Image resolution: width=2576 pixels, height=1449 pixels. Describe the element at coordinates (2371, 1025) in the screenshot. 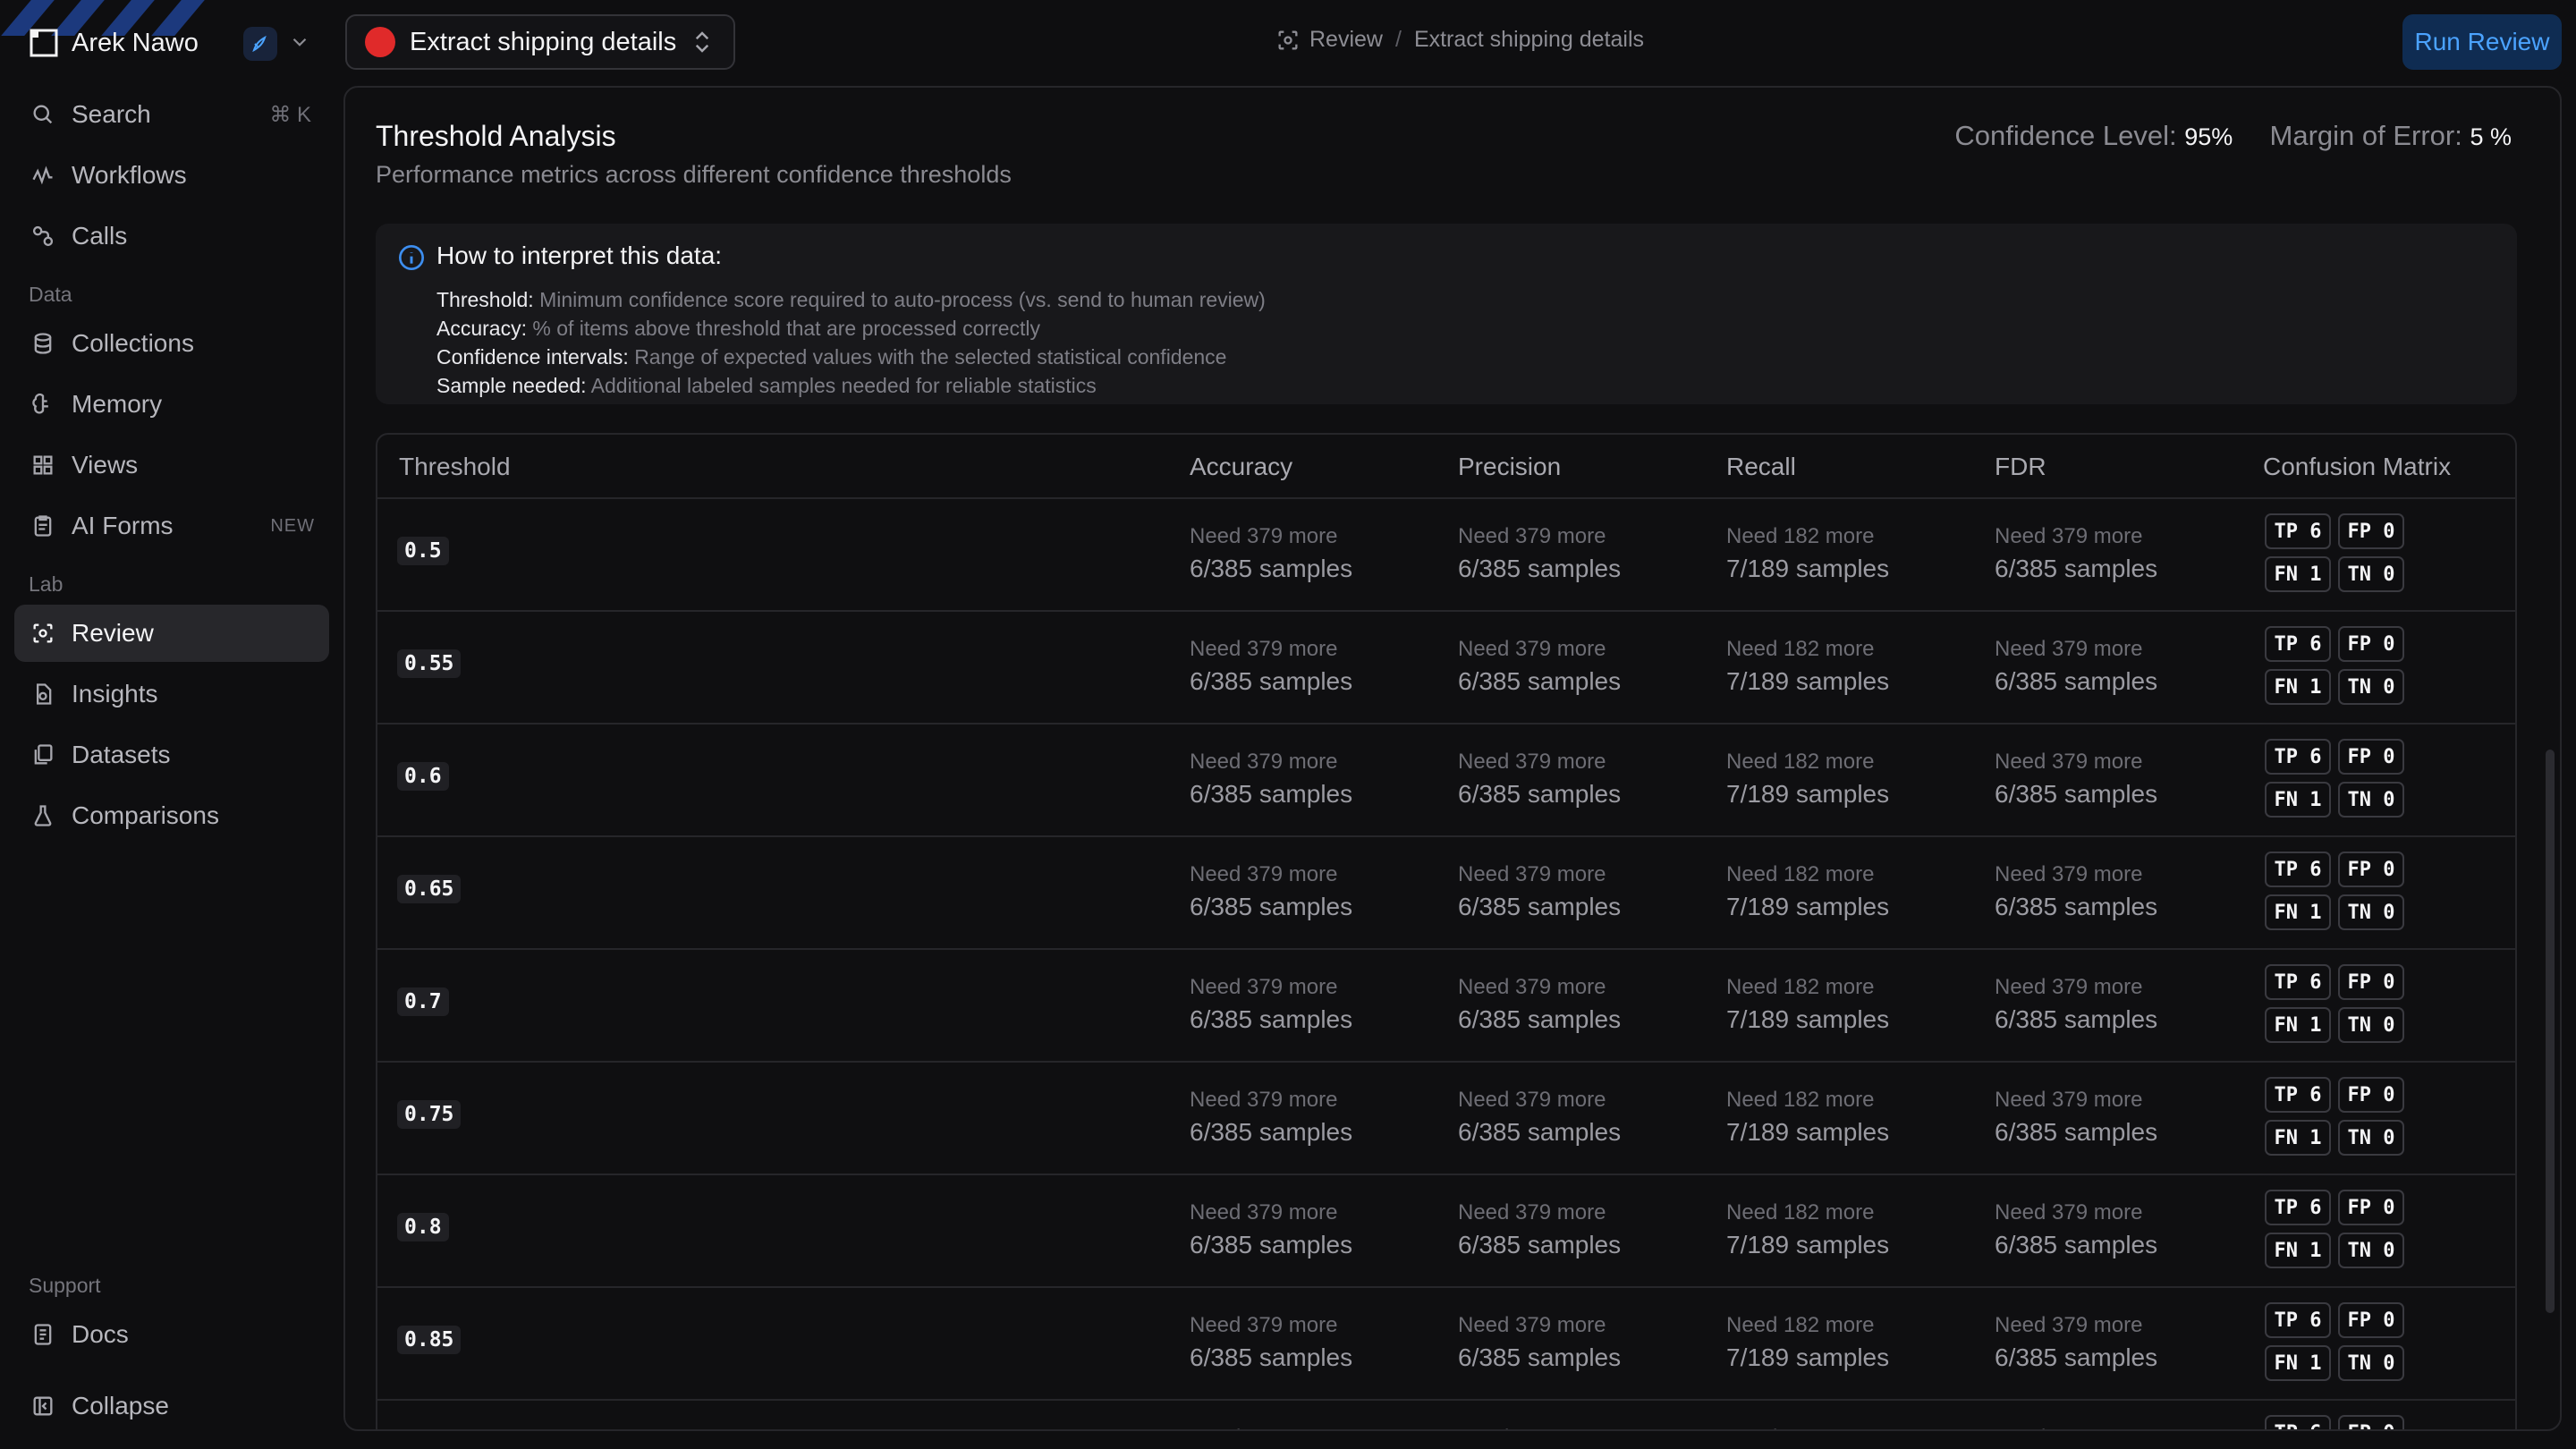

I see `true-negative-chip: TN 0` at that location.